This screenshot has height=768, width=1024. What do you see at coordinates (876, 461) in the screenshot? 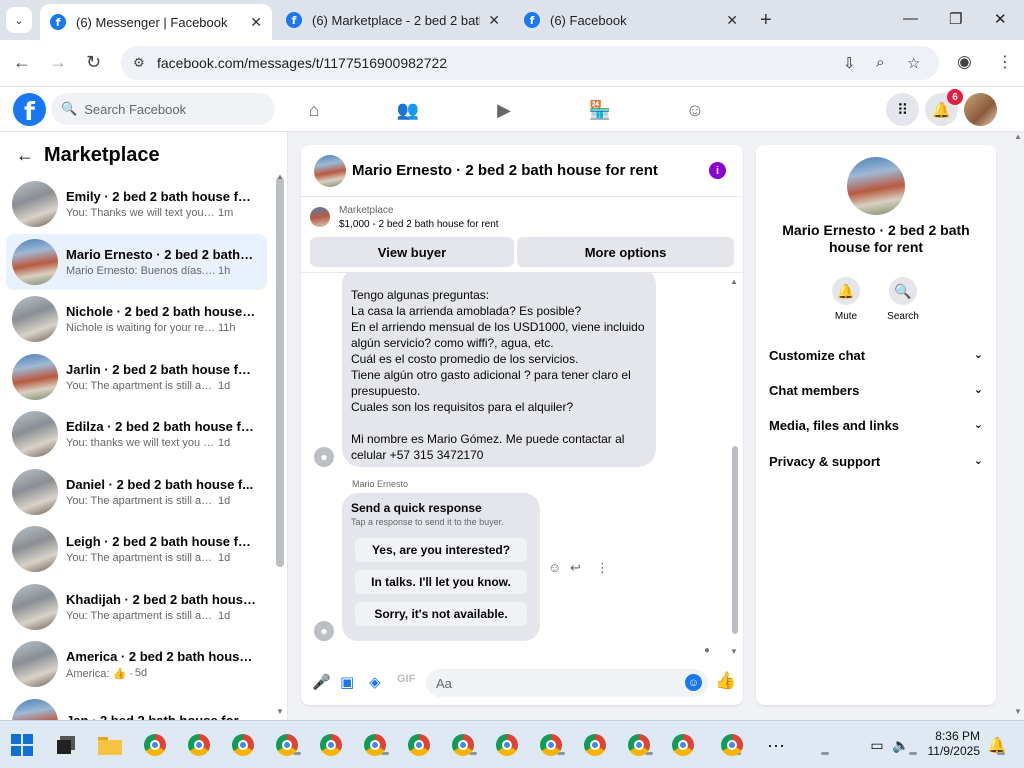
I see `privacy-support-section: Privacy & support ⌄` at bounding box center [876, 461].